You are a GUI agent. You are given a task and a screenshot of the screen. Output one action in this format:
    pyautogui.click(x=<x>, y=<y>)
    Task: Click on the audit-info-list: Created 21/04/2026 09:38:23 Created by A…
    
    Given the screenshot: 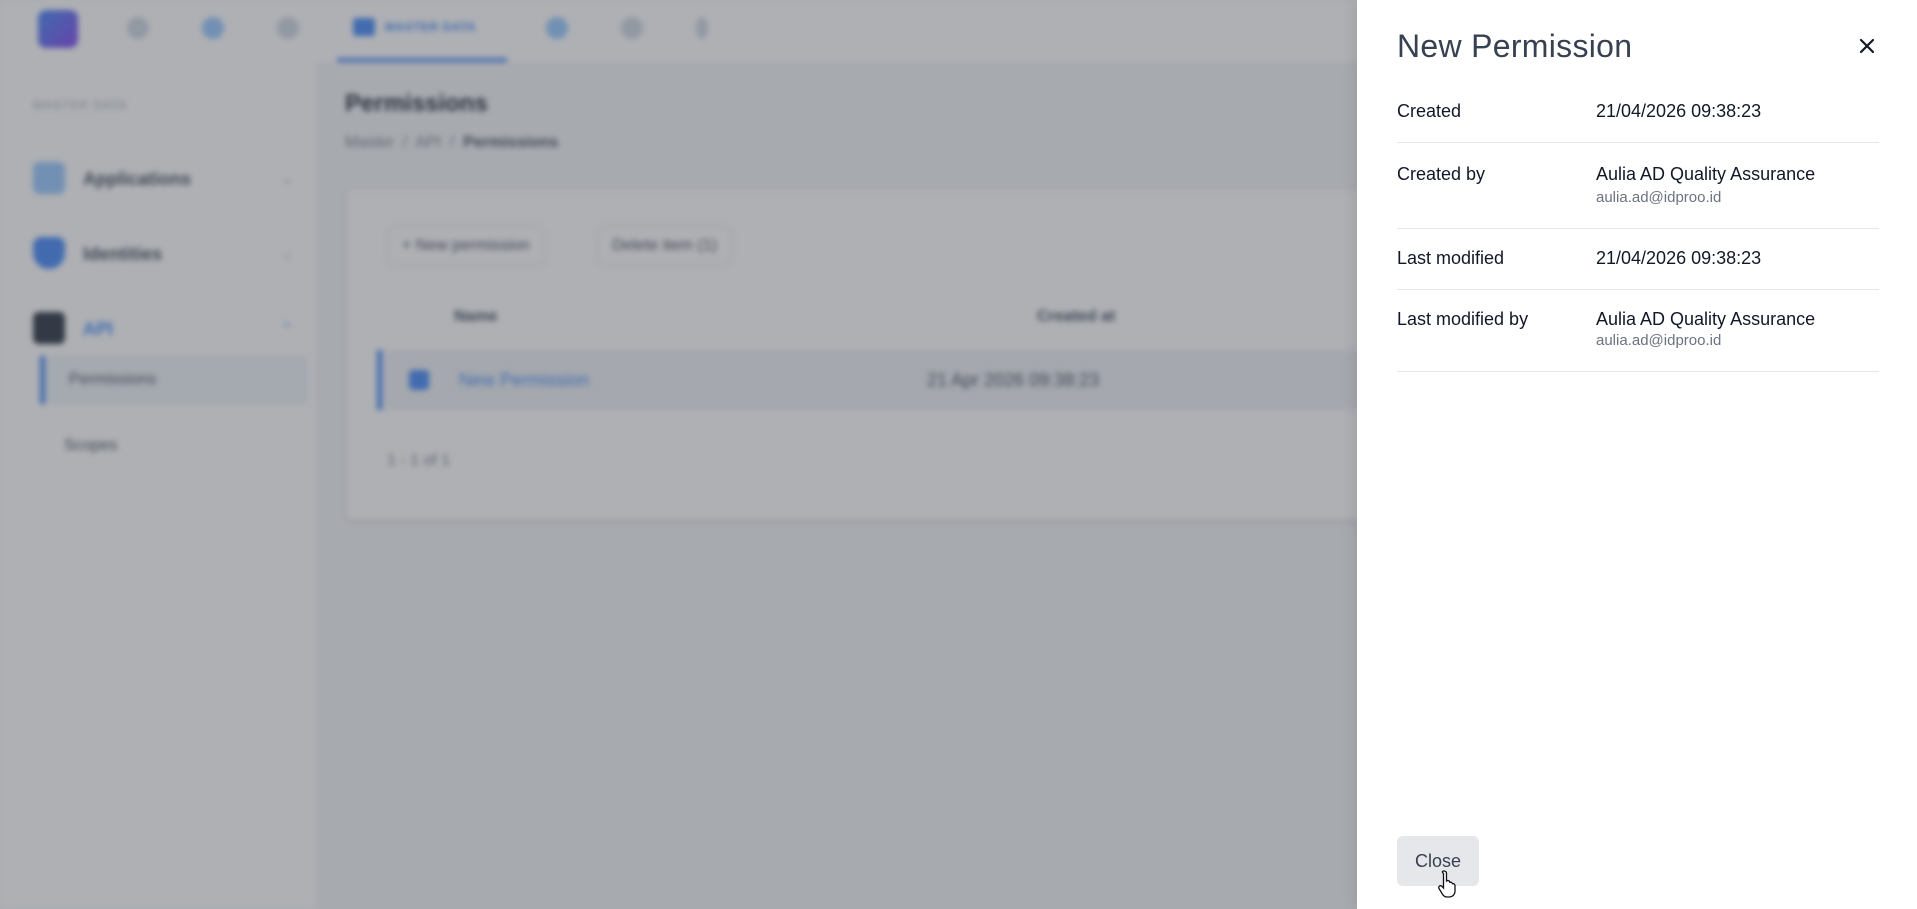 What is the action you would take?
    pyautogui.click(x=1638, y=226)
    